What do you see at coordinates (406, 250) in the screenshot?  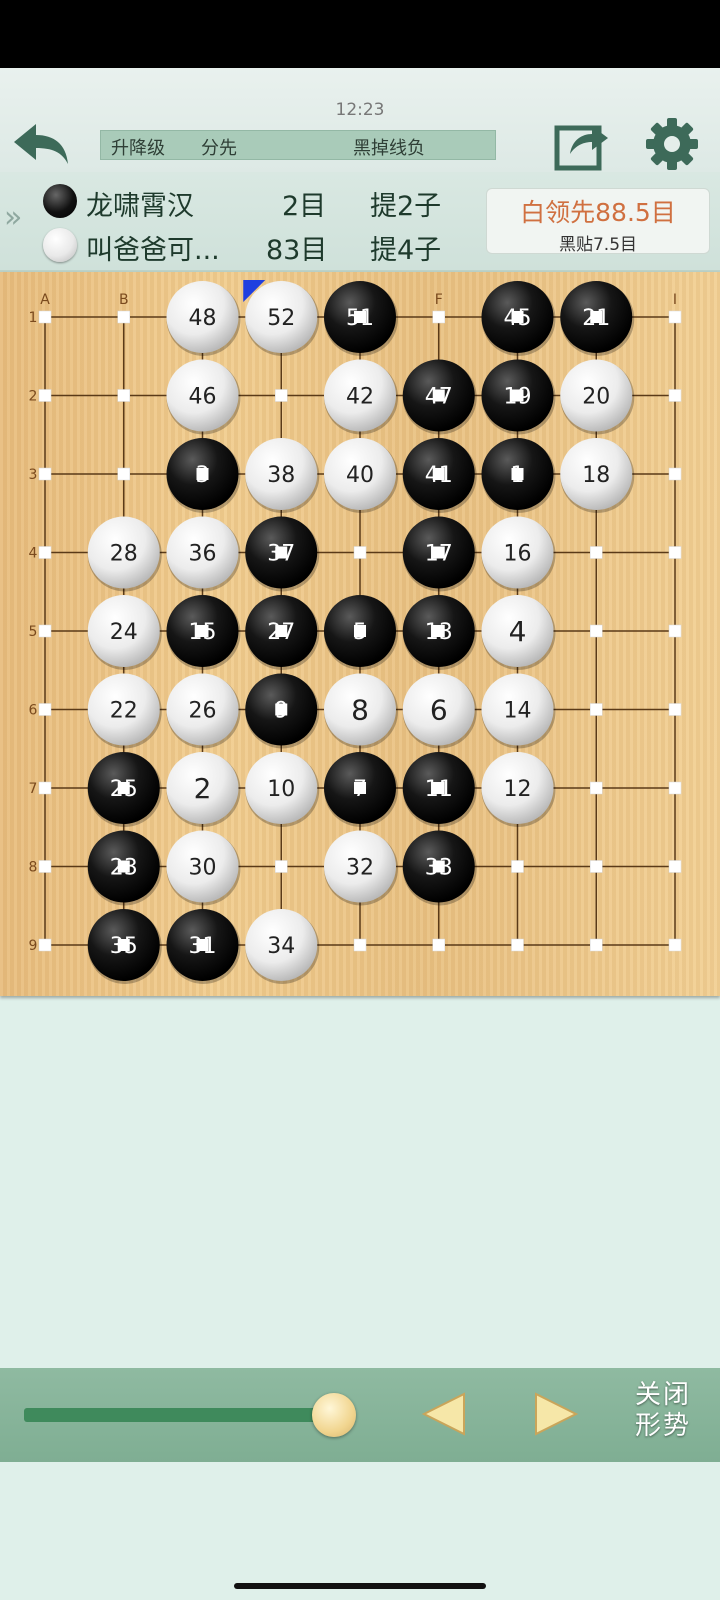 I see `white-captures: 提4子` at bounding box center [406, 250].